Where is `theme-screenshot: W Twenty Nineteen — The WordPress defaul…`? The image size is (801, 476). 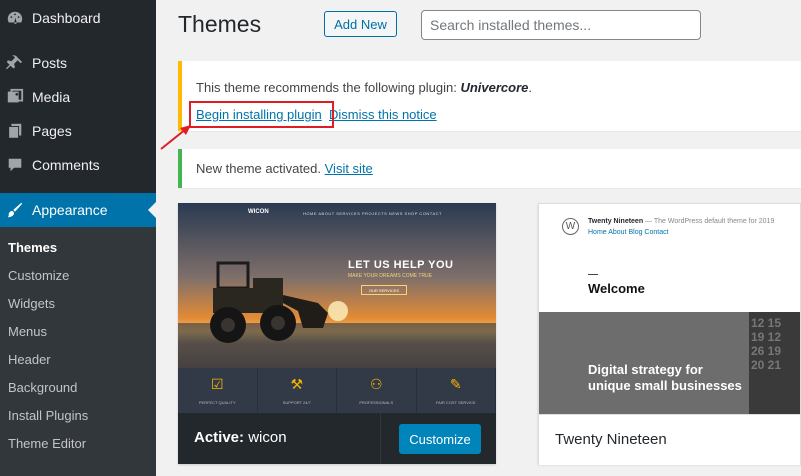
theme-screenshot: W Twenty Nineteen — The WordPress defaul… is located at coordinates (669, 309).